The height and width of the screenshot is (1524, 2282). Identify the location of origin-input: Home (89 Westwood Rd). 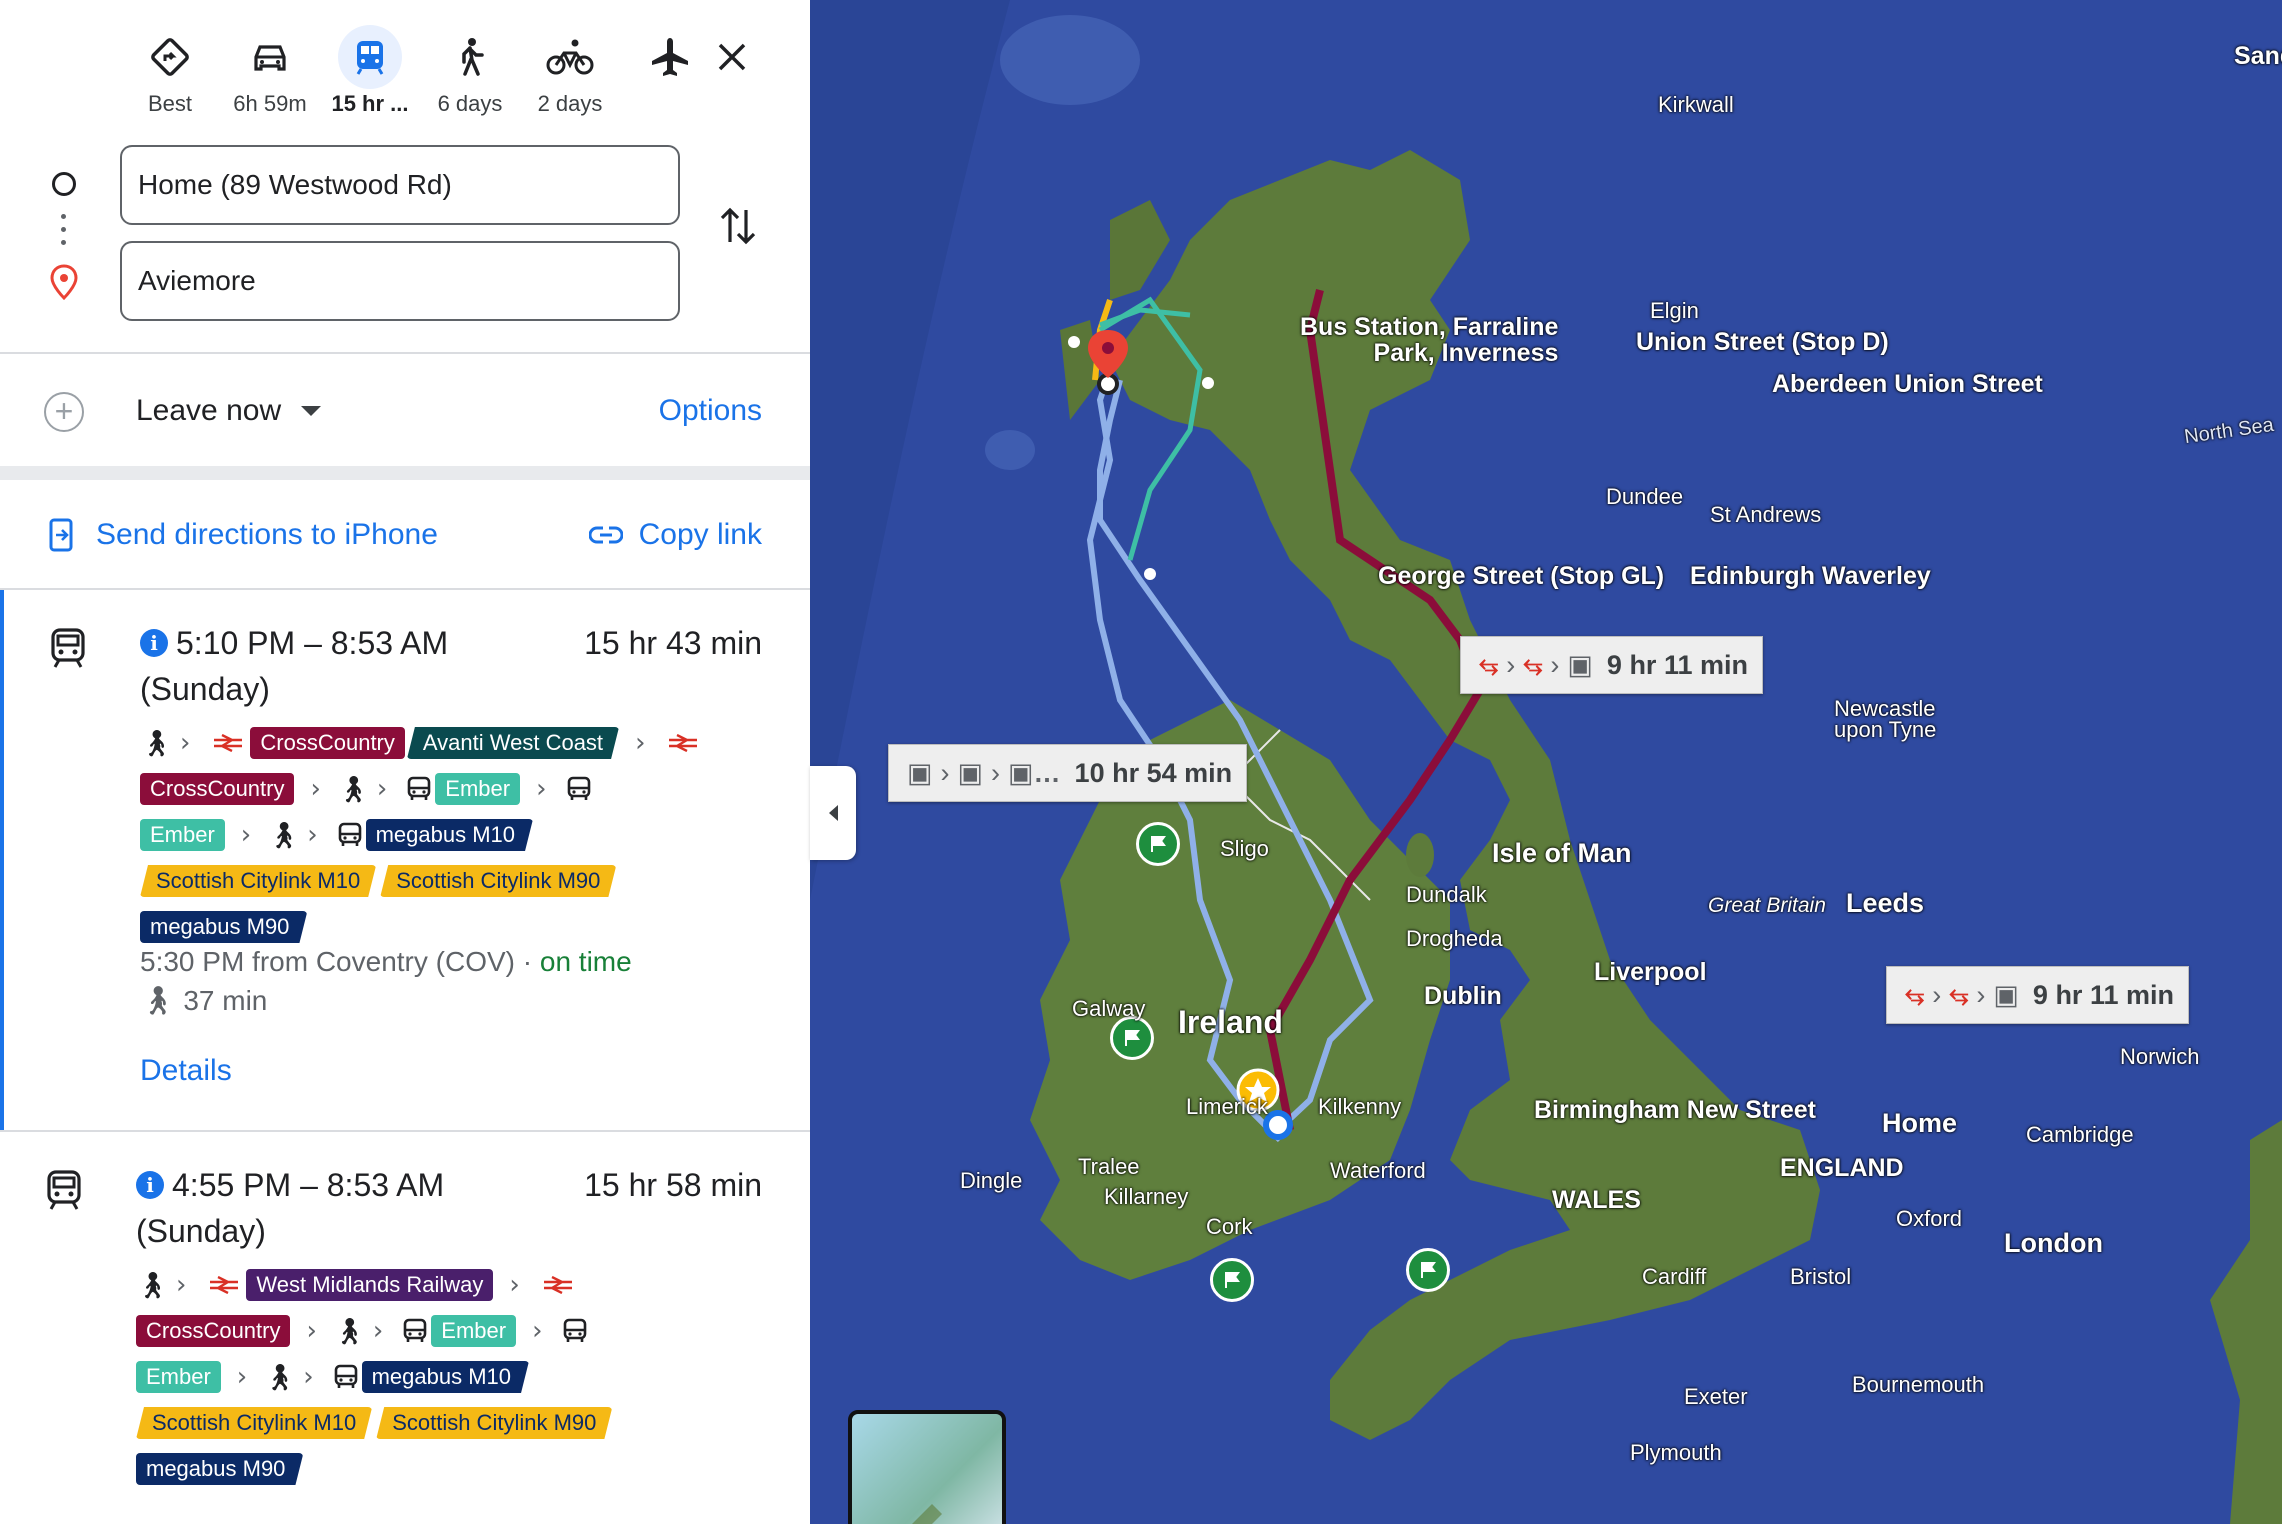
(400, 185).